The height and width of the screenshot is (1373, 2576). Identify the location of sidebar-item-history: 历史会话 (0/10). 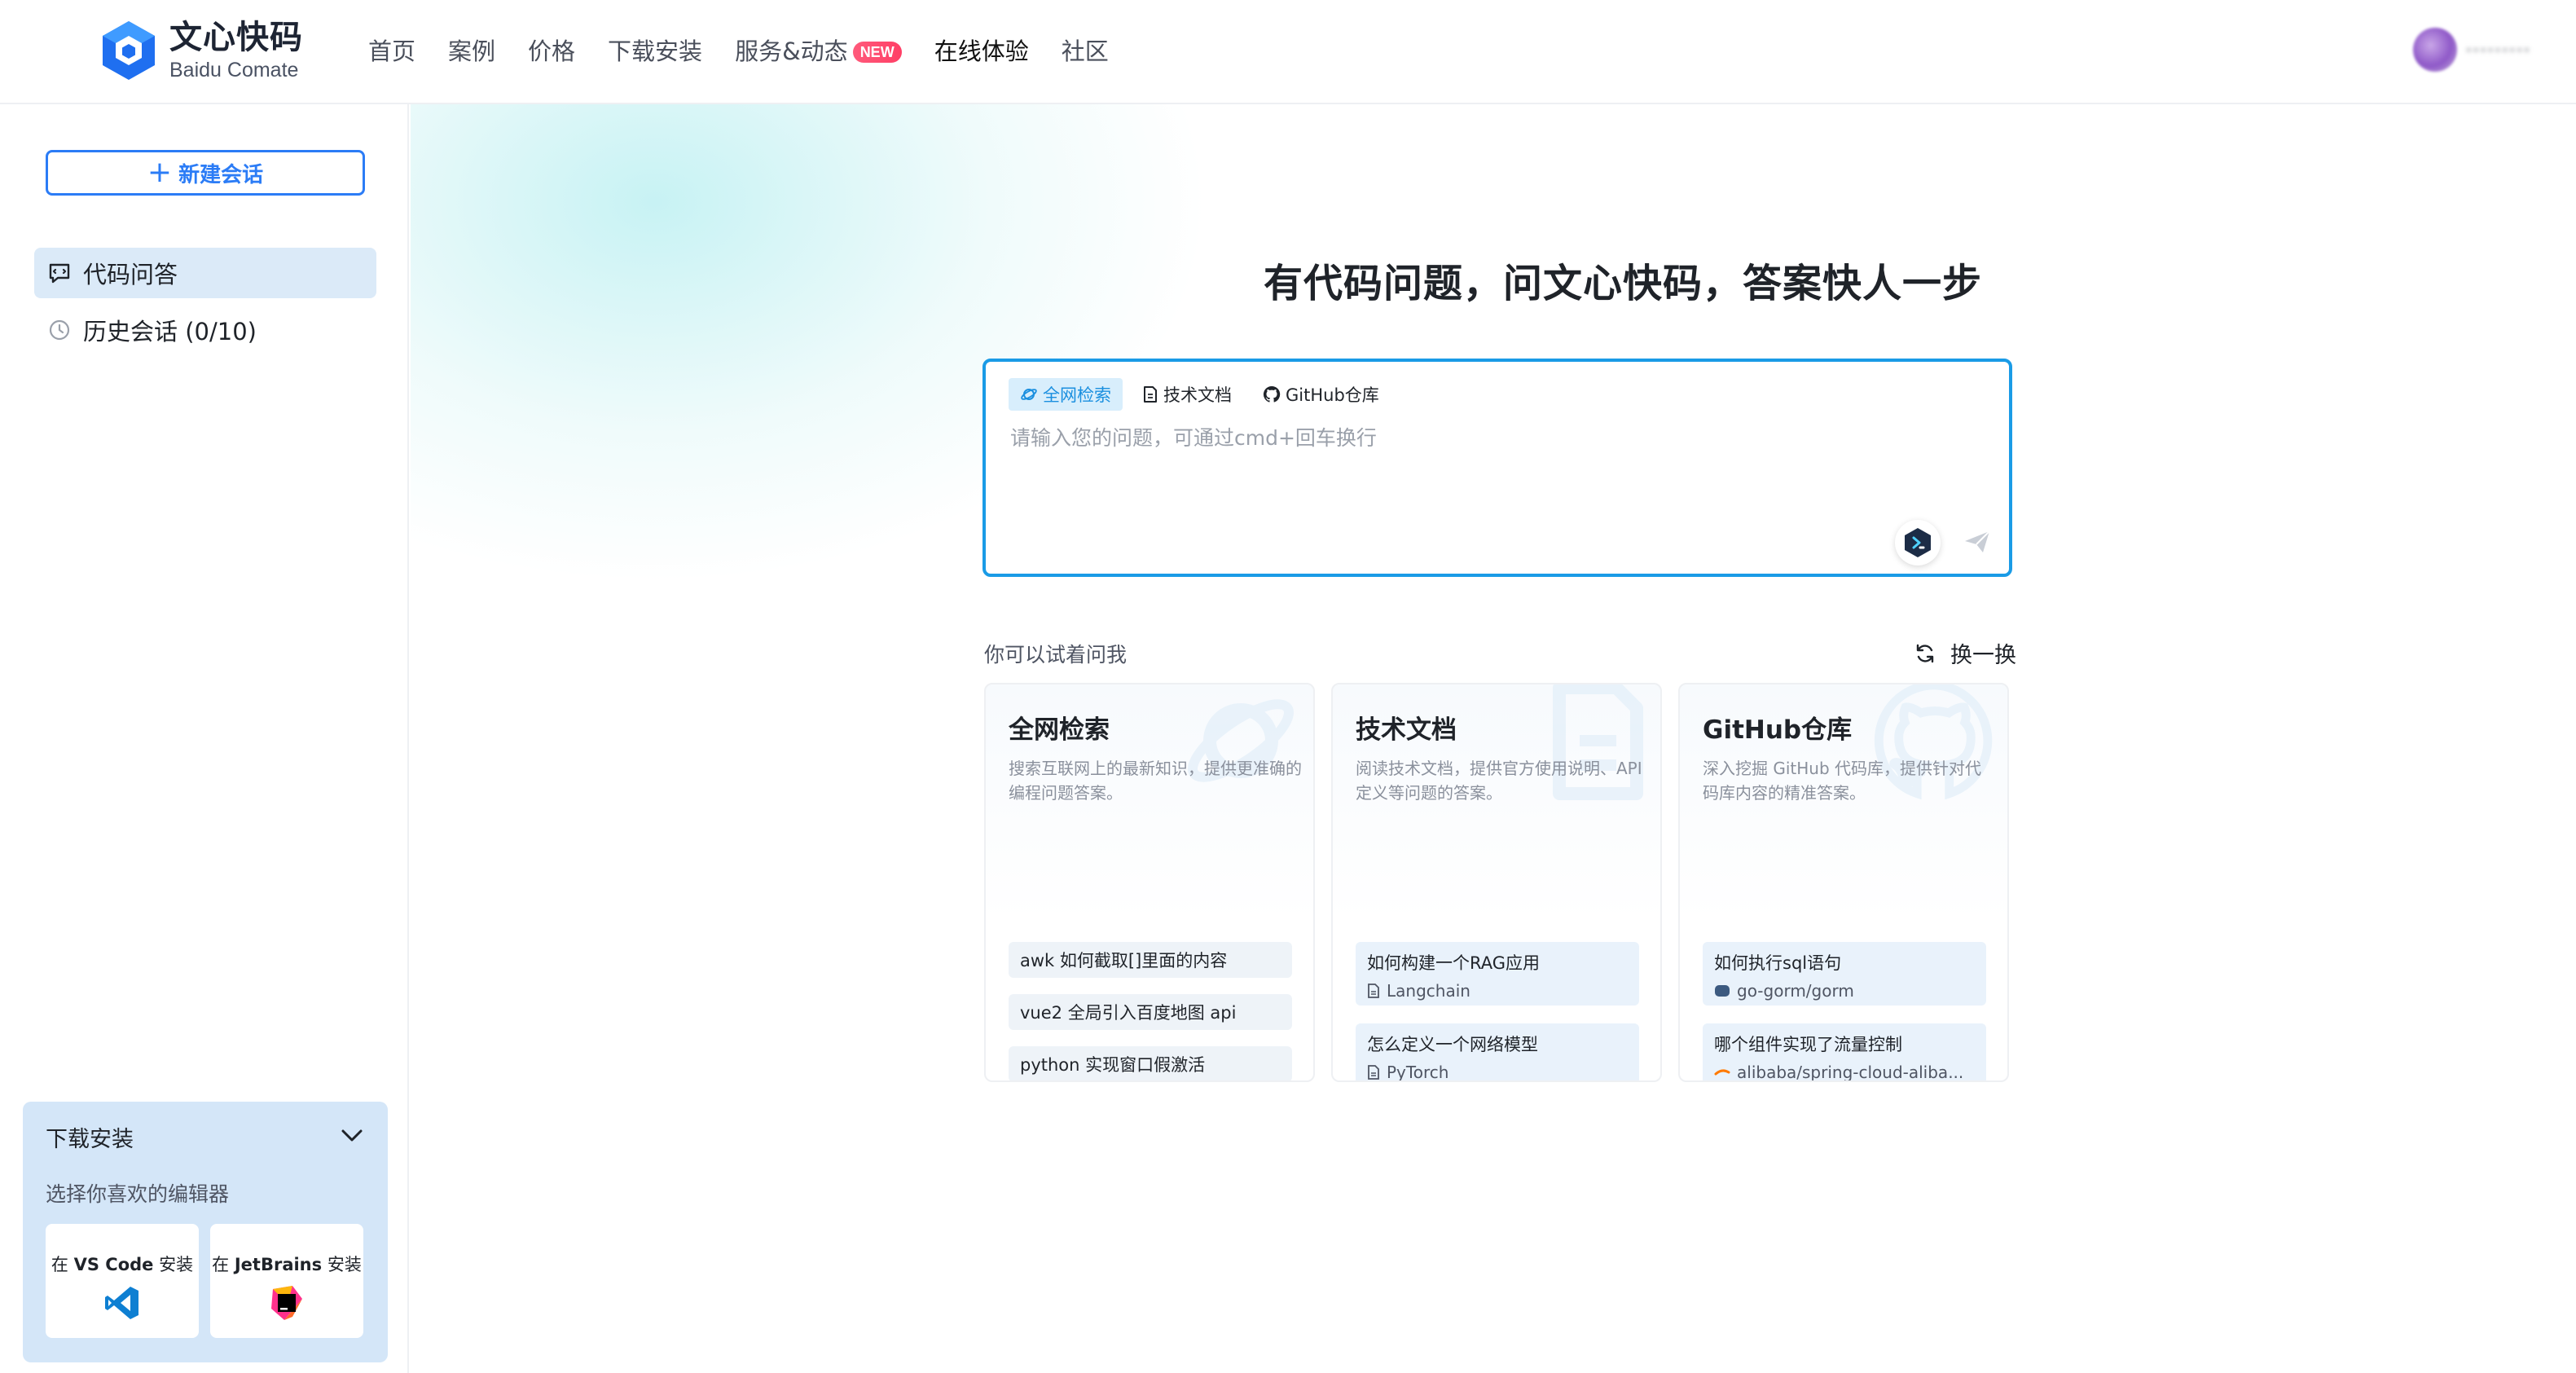
(205, 330).